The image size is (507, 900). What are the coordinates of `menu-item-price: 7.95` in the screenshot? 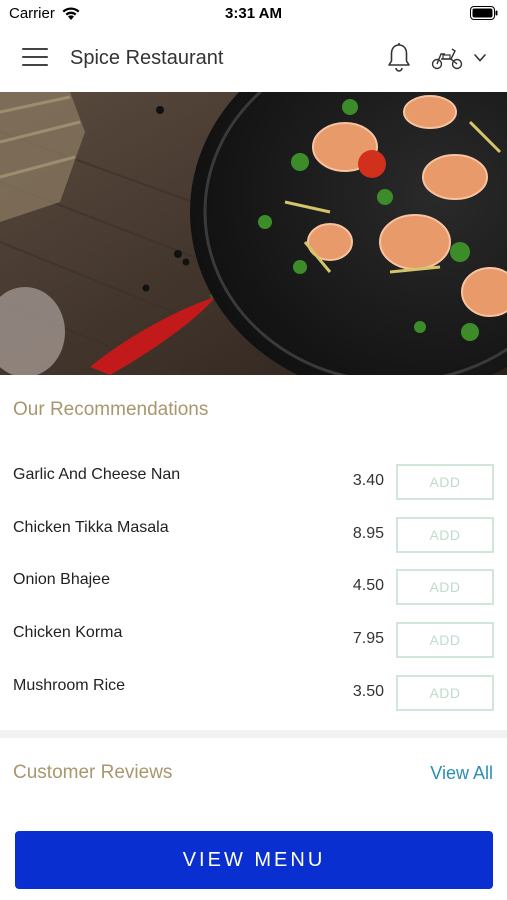 It's located at (368, 638).